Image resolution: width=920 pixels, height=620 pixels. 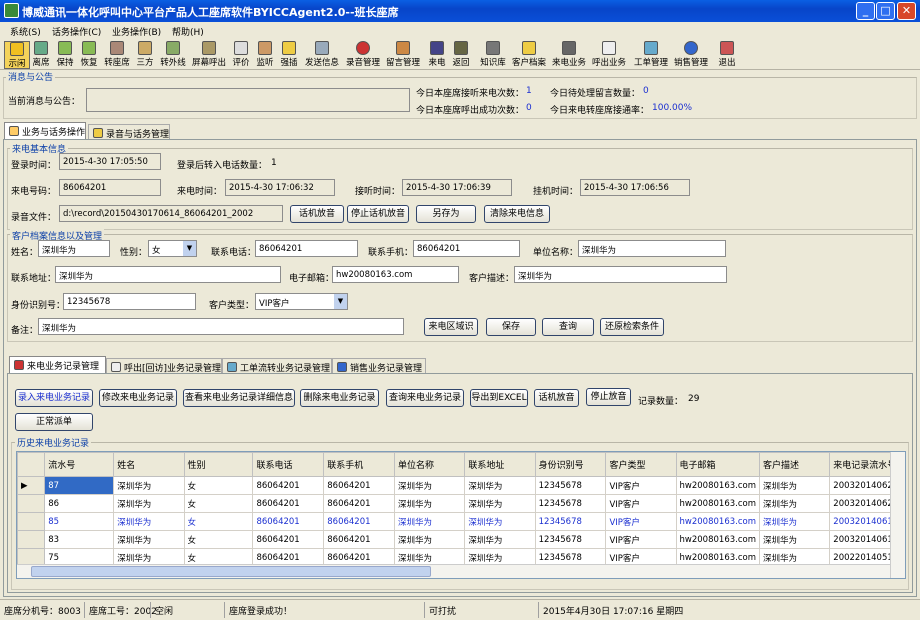 What do you see at coordinates (906, 11) in the screenshot?
I see `close-button: ✕` at bounding box center [906, 11].